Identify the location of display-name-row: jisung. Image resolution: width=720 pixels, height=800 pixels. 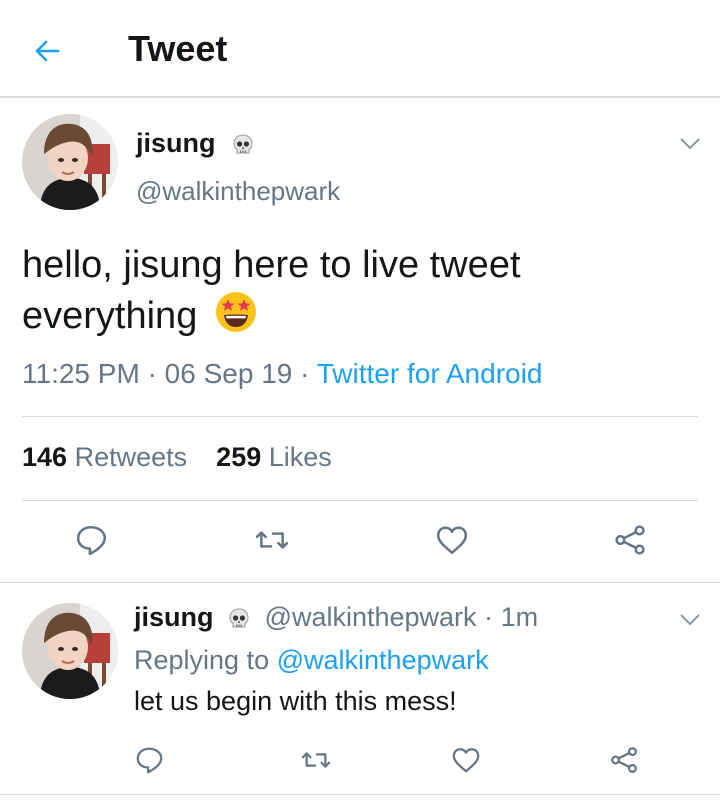
(195, 143).